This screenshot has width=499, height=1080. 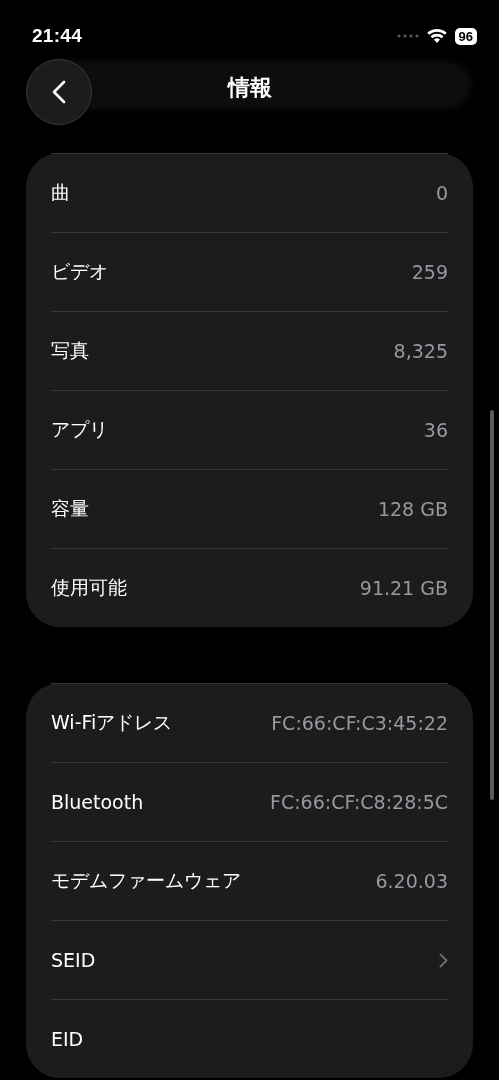 What do you see at coordinates (70, 508) in the screenshot?
I see `row-label: 容量` at bounding box center [70, 508].